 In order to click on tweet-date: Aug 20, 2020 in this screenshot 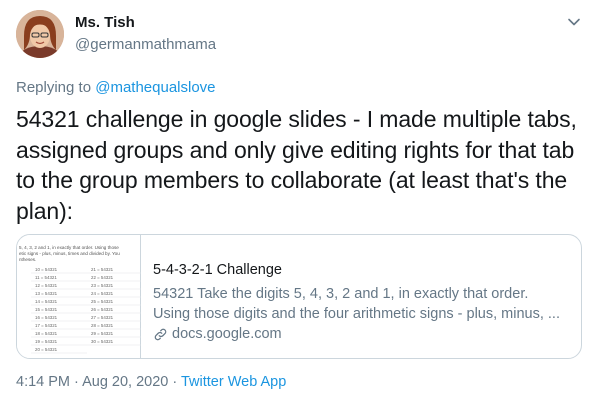, I will do `click(125, 382)`.